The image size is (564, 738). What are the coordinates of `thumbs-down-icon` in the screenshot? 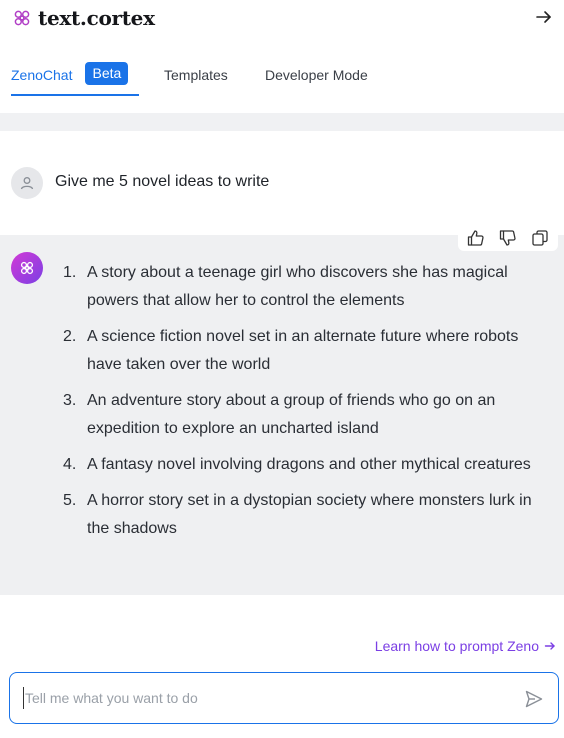 It's located at (507, 238).